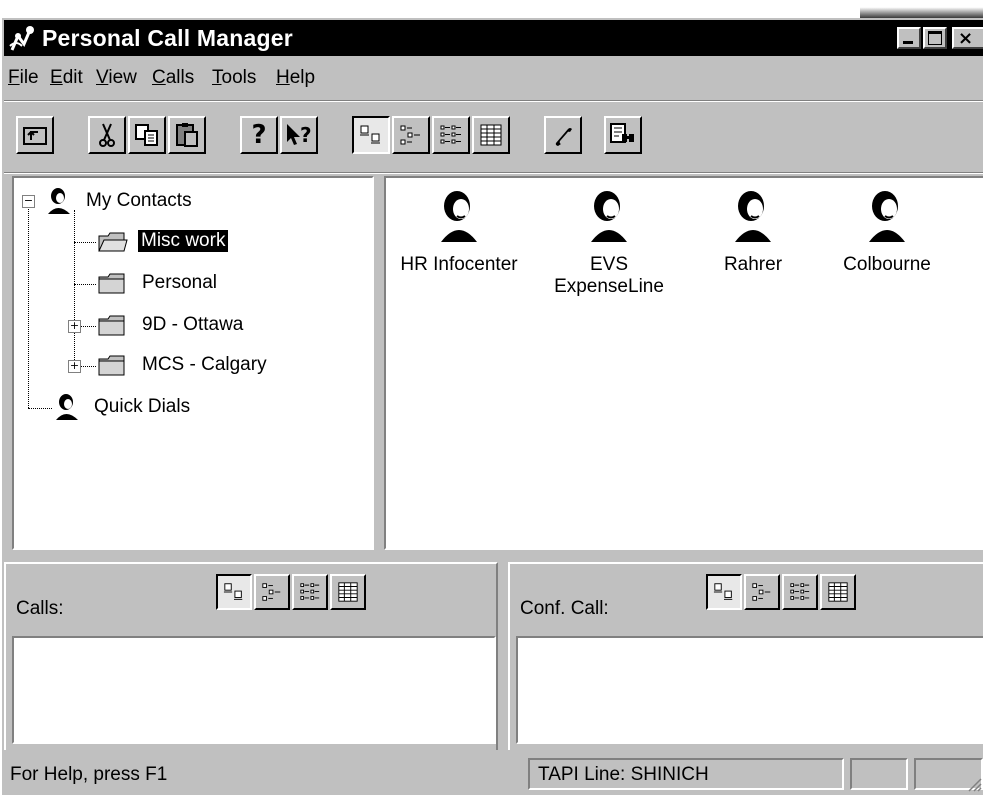 This screenshot has width=983, height=795. I want to click on tree-root-my-contacts: My Contacts, so click(139, 201).